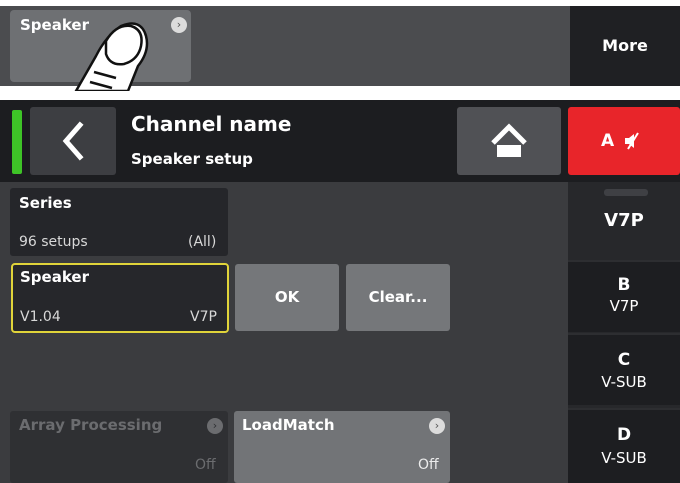 This screenshot has height=483, width=680. I want to click on speaker-title: Speaker, so click(54, 277).